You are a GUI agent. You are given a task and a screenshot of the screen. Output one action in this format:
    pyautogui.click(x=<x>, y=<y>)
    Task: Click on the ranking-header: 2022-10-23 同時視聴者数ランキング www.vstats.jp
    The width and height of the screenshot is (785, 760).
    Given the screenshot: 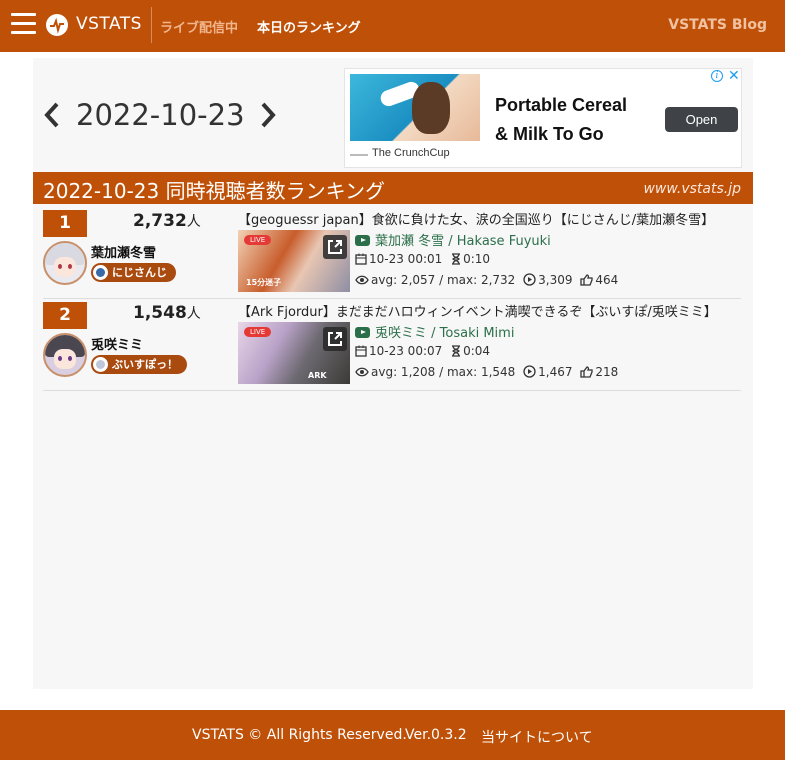 What is the action you would take?
    pyautogui.click(x=393, y=188)
    